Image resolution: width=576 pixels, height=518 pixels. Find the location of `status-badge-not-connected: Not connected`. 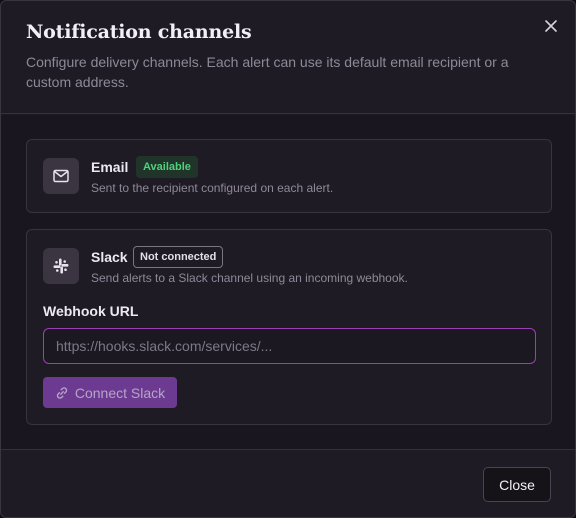

status-badge-not-connected: Not connected is located at coordinates (178, 257).